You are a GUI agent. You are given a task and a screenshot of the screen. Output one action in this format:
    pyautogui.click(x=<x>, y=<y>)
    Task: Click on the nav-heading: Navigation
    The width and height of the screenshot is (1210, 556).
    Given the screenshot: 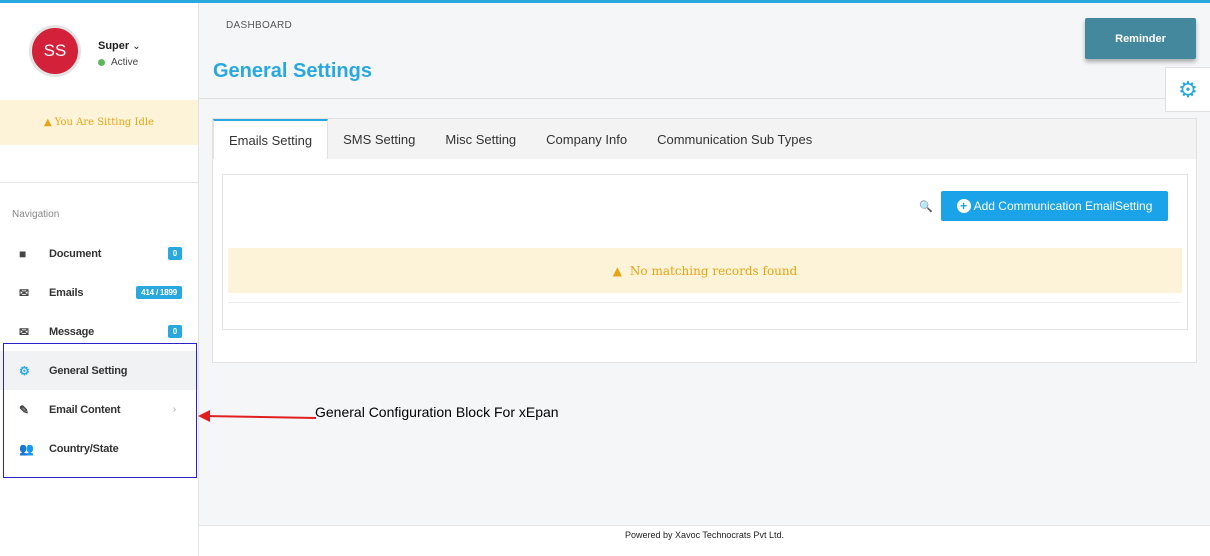 What is the action you would take?
    pyautogui.click(x=36, y=214)
    